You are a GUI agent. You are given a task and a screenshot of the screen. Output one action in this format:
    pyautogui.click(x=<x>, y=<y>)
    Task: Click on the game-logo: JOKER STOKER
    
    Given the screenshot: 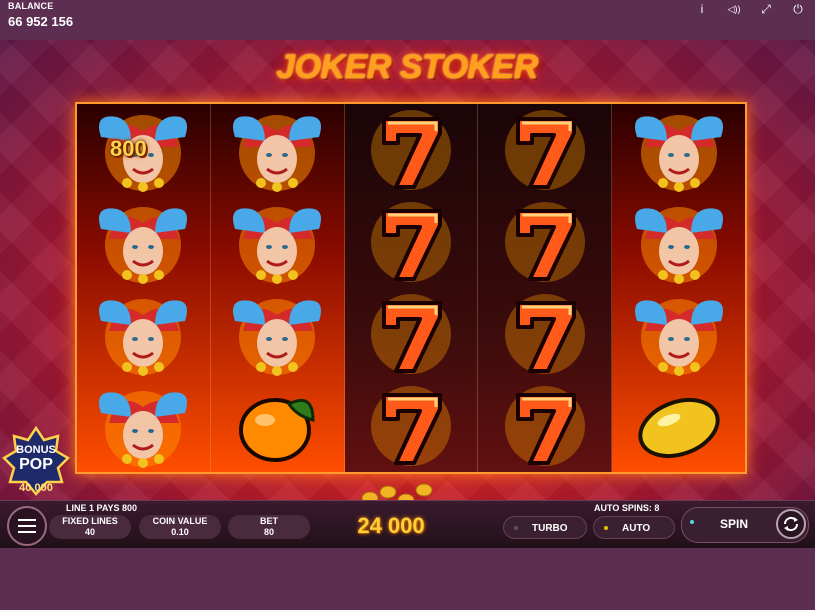 What is the action you would take?
    pyautogui.click(x=407, y=67)
    